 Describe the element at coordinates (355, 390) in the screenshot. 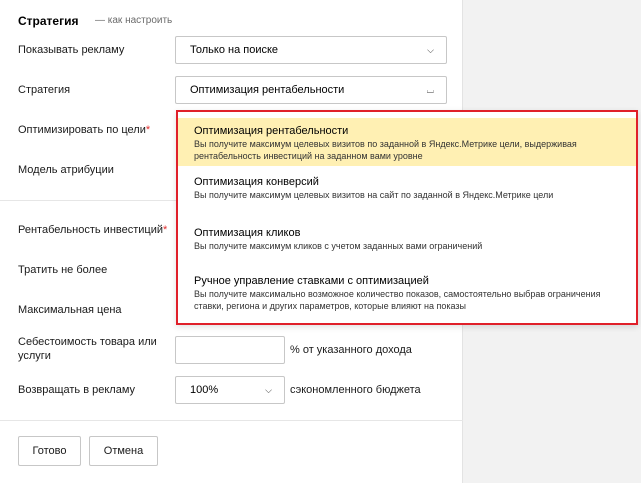

I see `return-suffix: сэкономленного бюджета` at that location.